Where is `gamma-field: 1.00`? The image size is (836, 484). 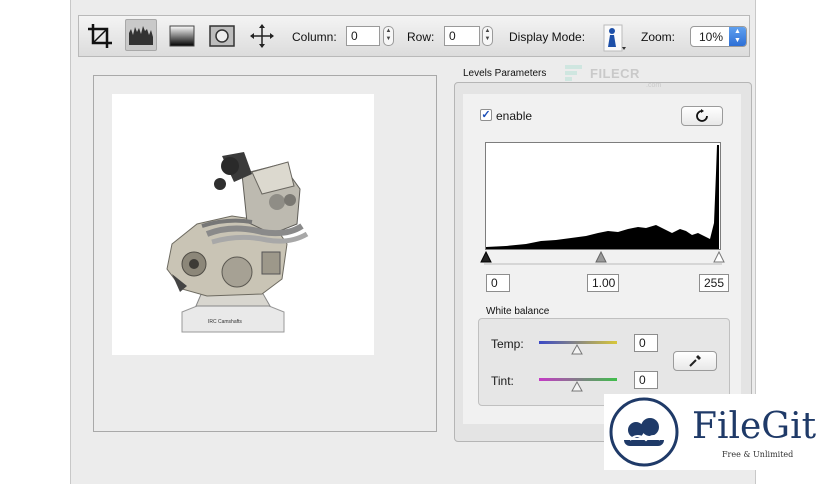 gamma-field: 1.00 is located at coordinates (603, 283).